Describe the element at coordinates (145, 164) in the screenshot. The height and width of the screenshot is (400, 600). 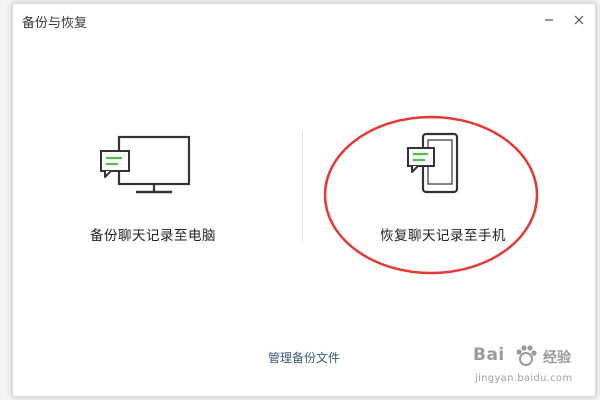
I see `monitor-chat-icon` at that location.